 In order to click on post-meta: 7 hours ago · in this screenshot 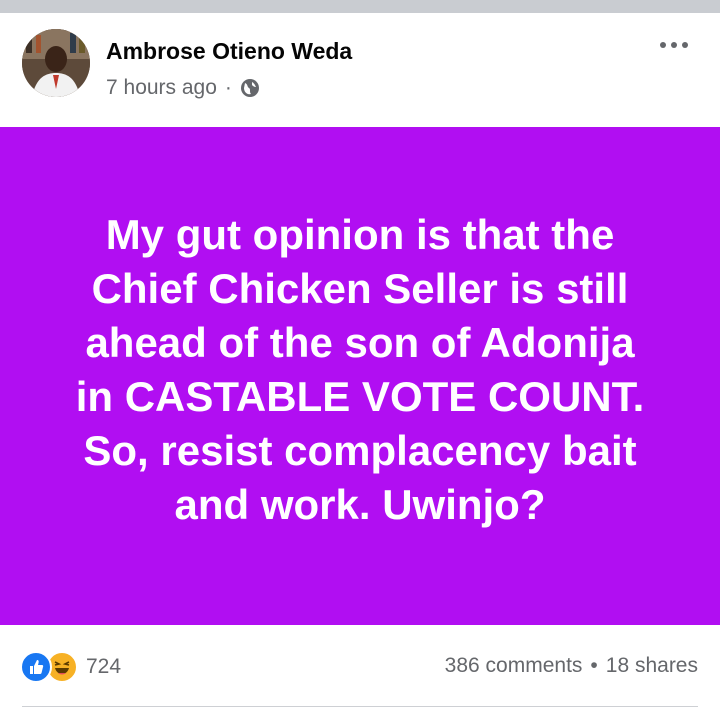, I will do `click(183, 88)`.